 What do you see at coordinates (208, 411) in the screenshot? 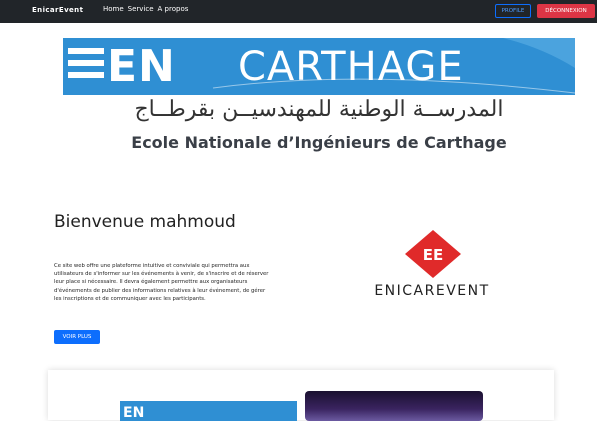
I see `event-thumbnail: EN` at bounding box center [208, 411].